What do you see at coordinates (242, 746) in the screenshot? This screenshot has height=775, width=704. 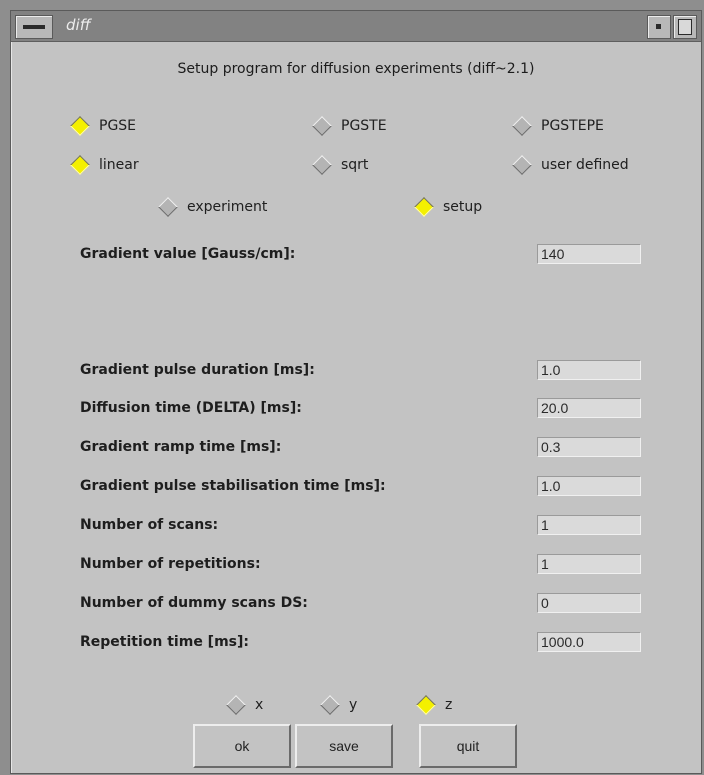 I see `ok-button: ok` at bounding box center [242, 746].